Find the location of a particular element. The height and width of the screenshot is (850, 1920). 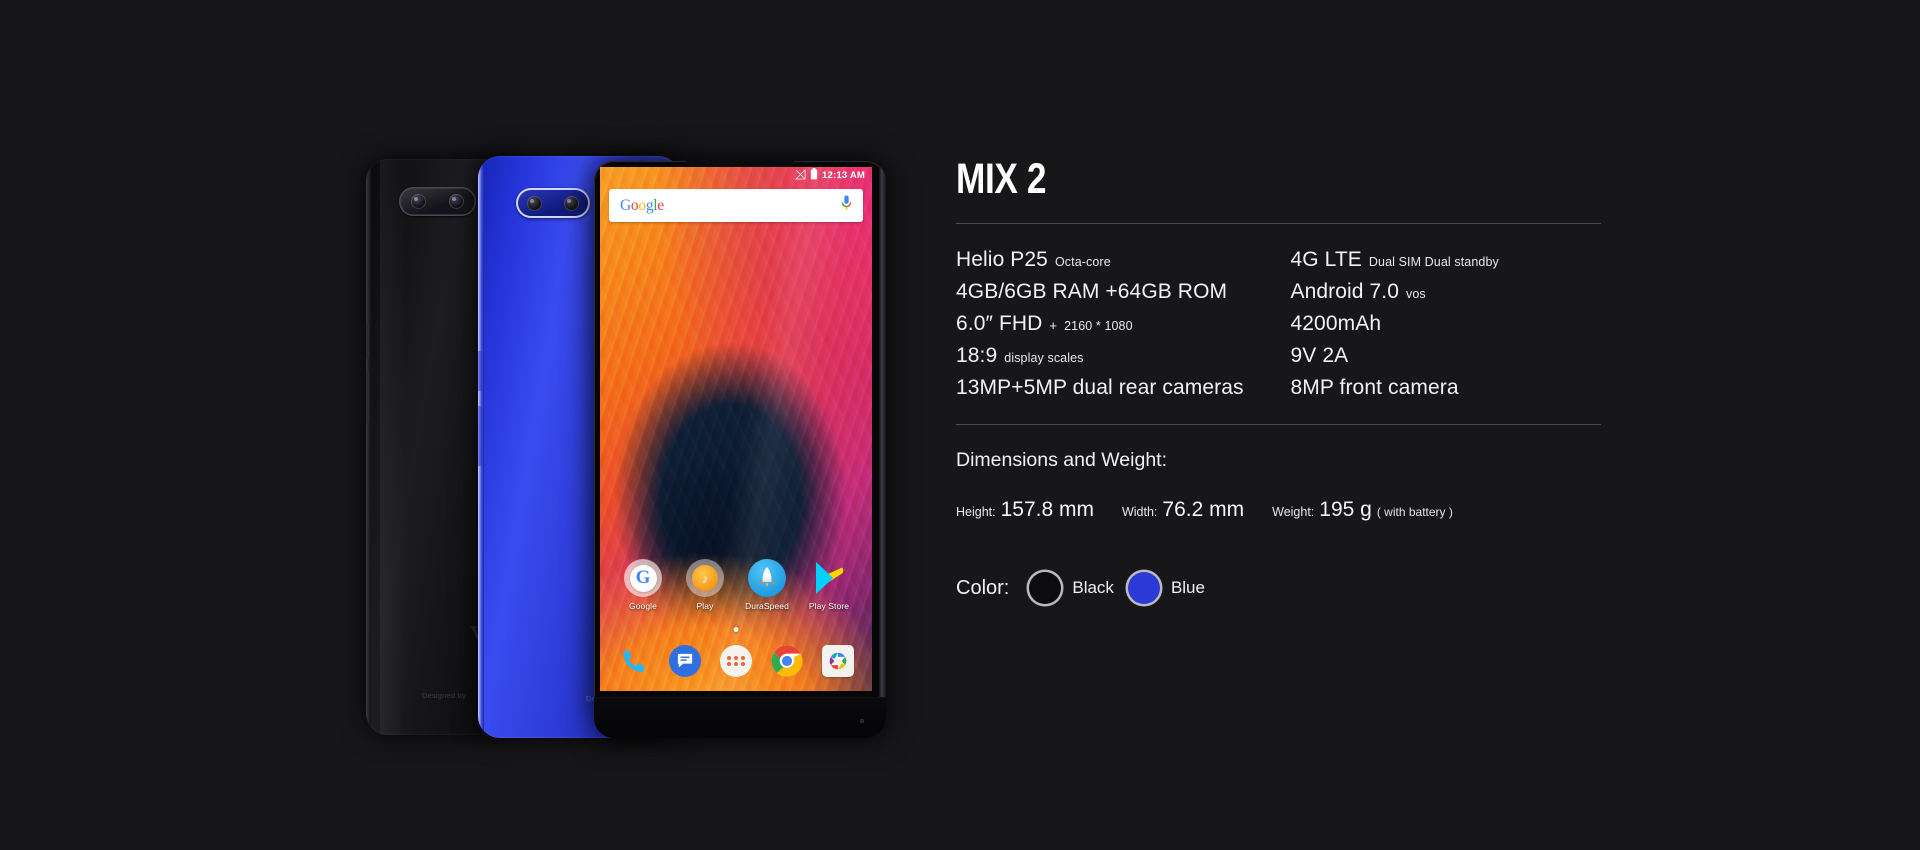

app-label: Play is located at coordinates (705, 606).